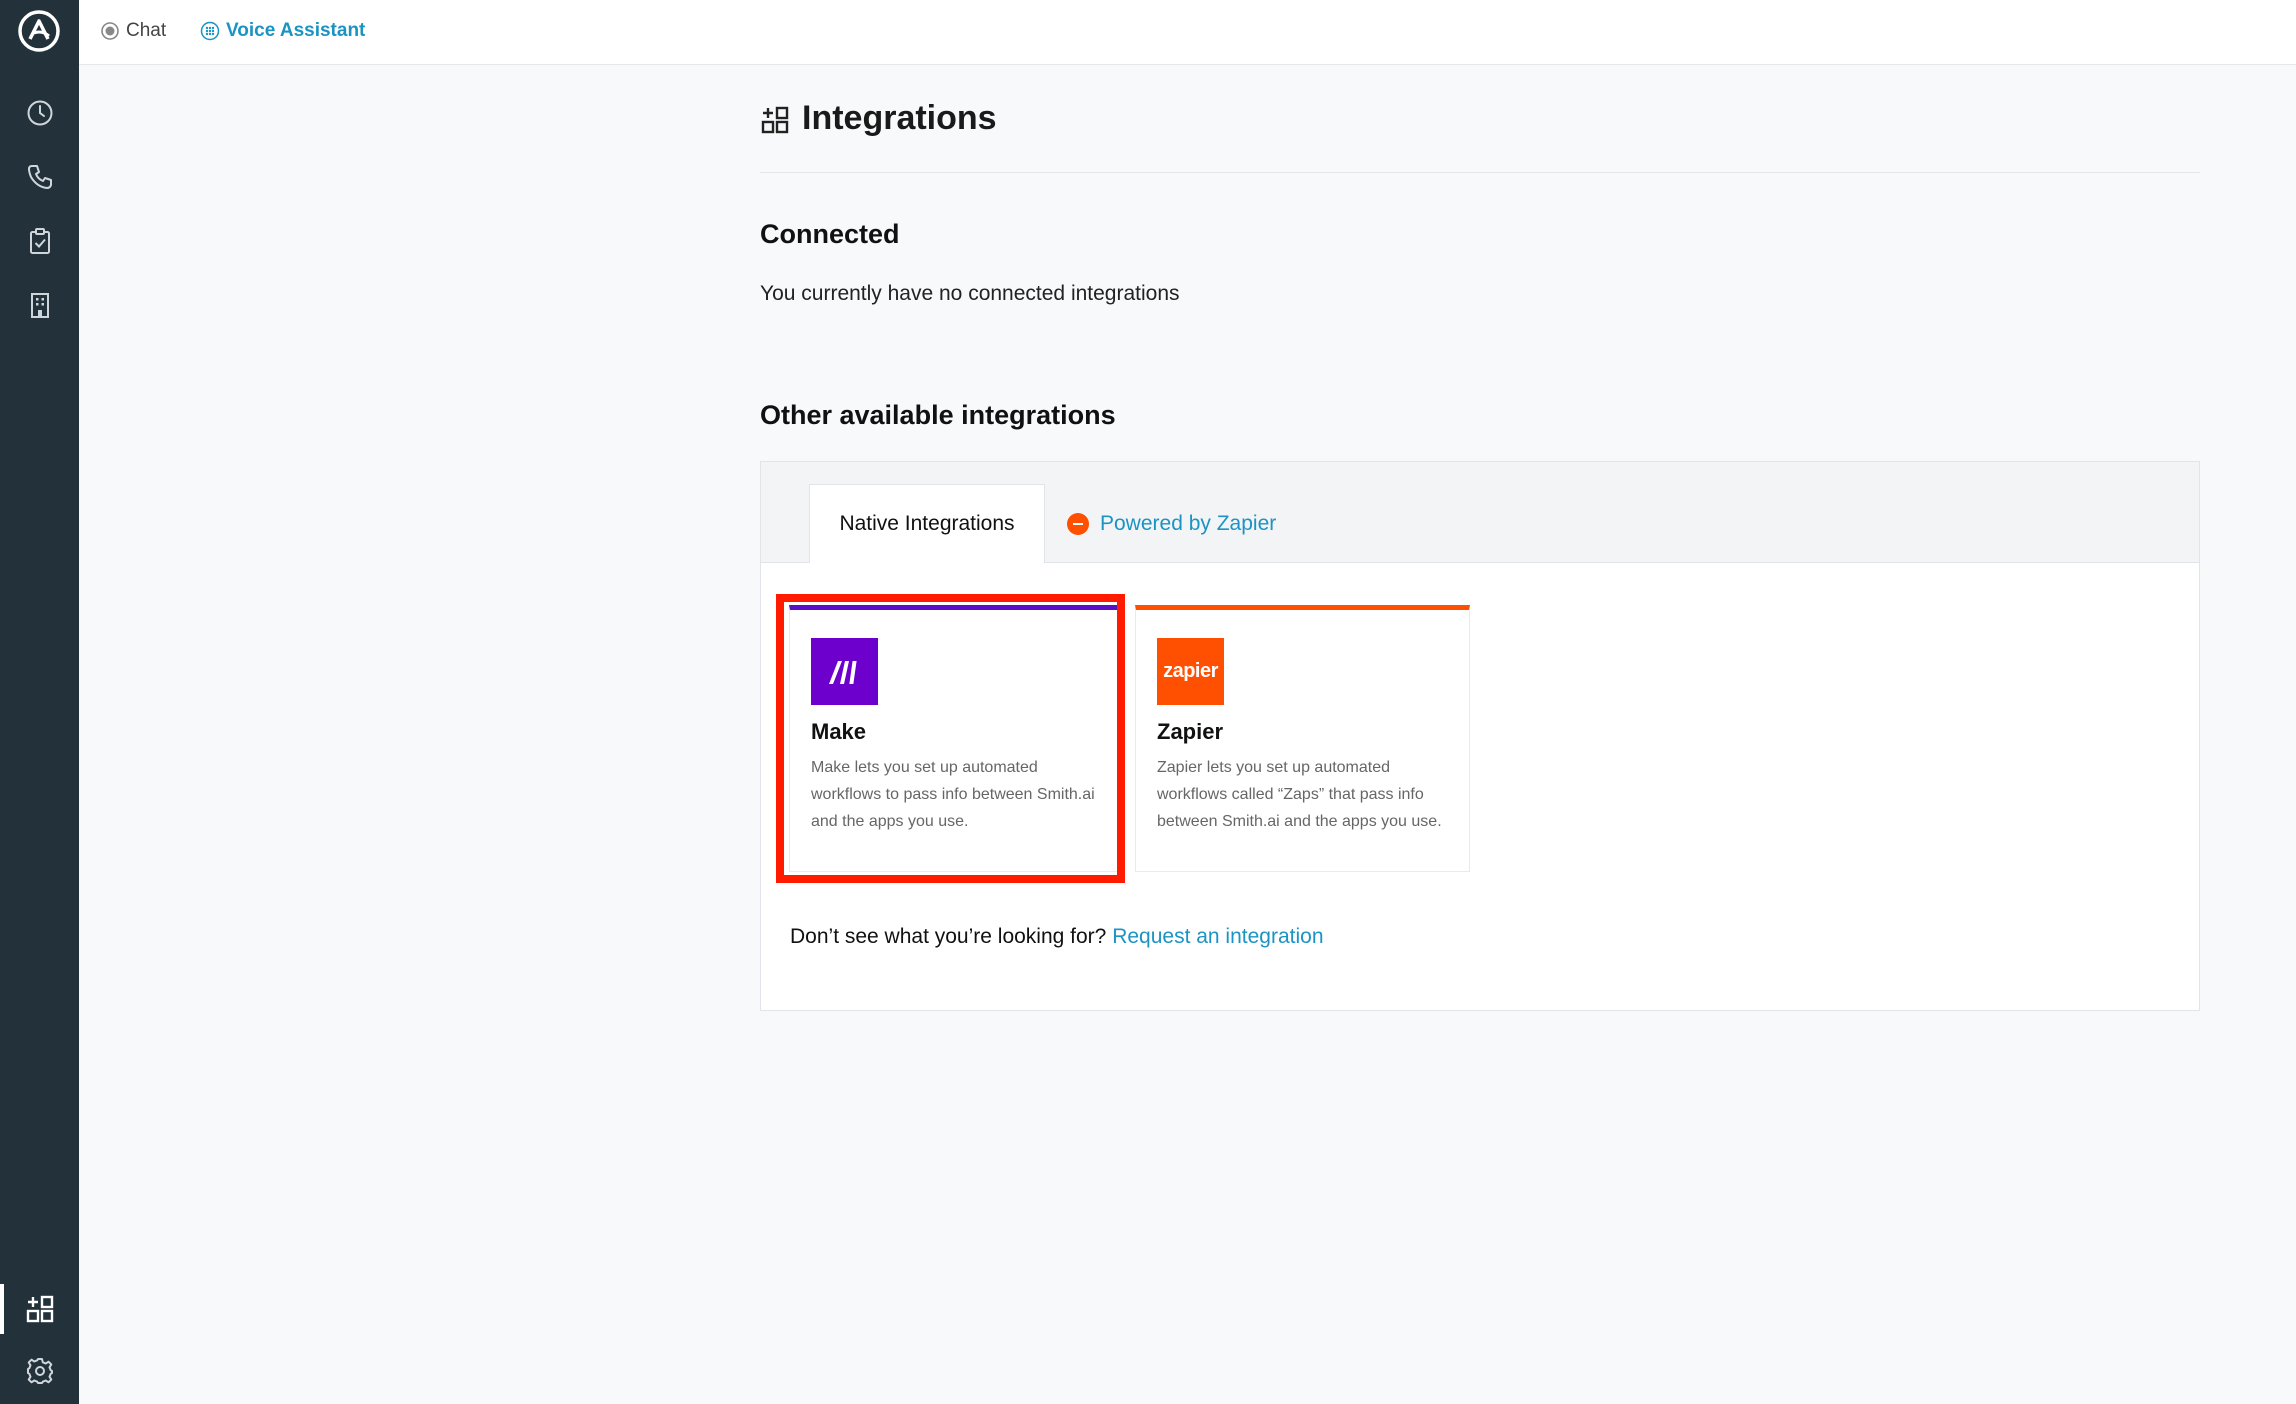 Image resolution: width=2296 pixels, height=1404 pixels. I want to click on clipboard-check-icon, so click(40, 241).